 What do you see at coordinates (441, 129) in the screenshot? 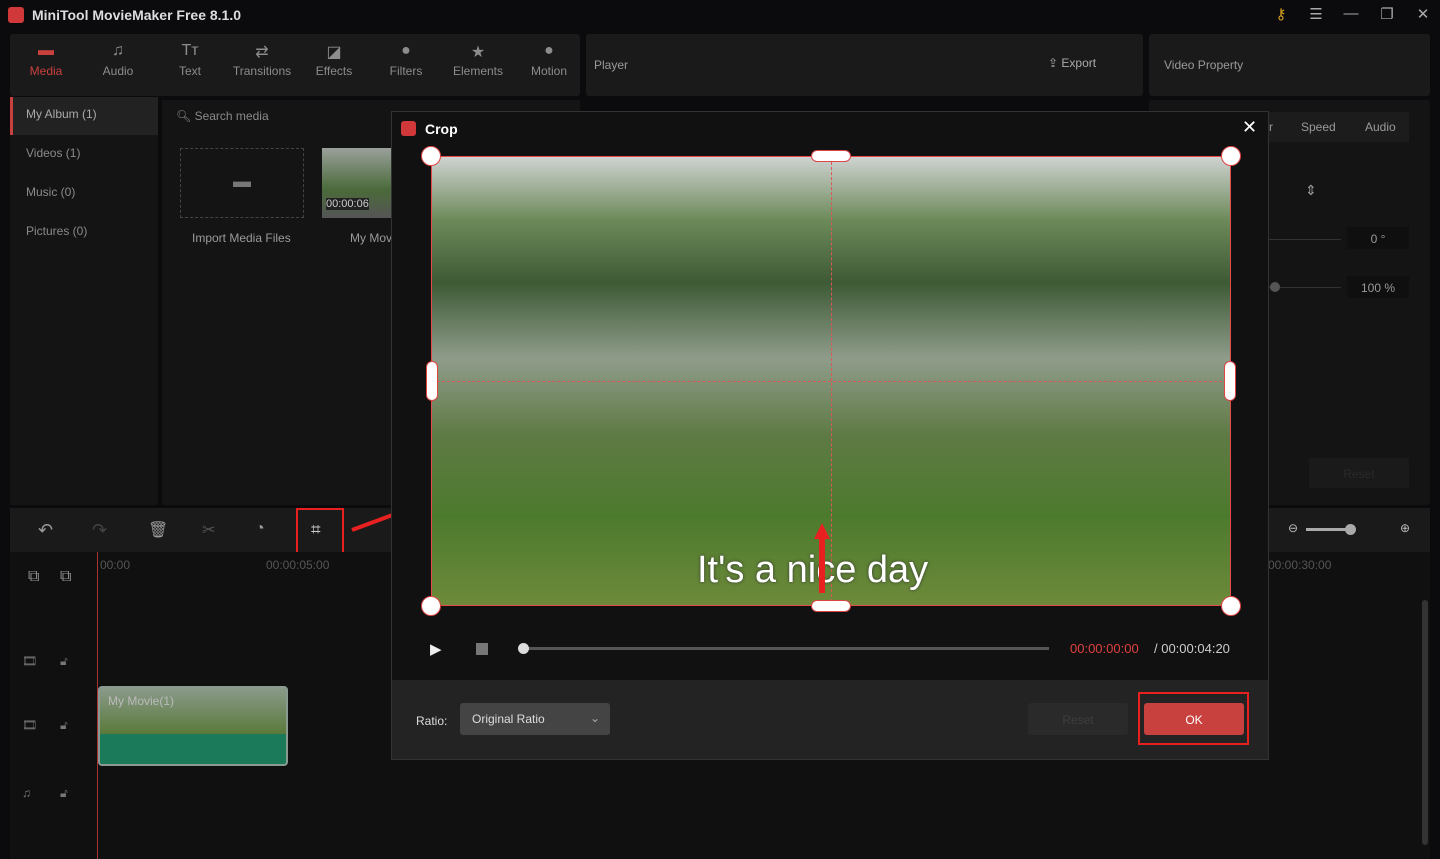
I see `crop-dialog-title: Crop` at bounding box center [441, 129].